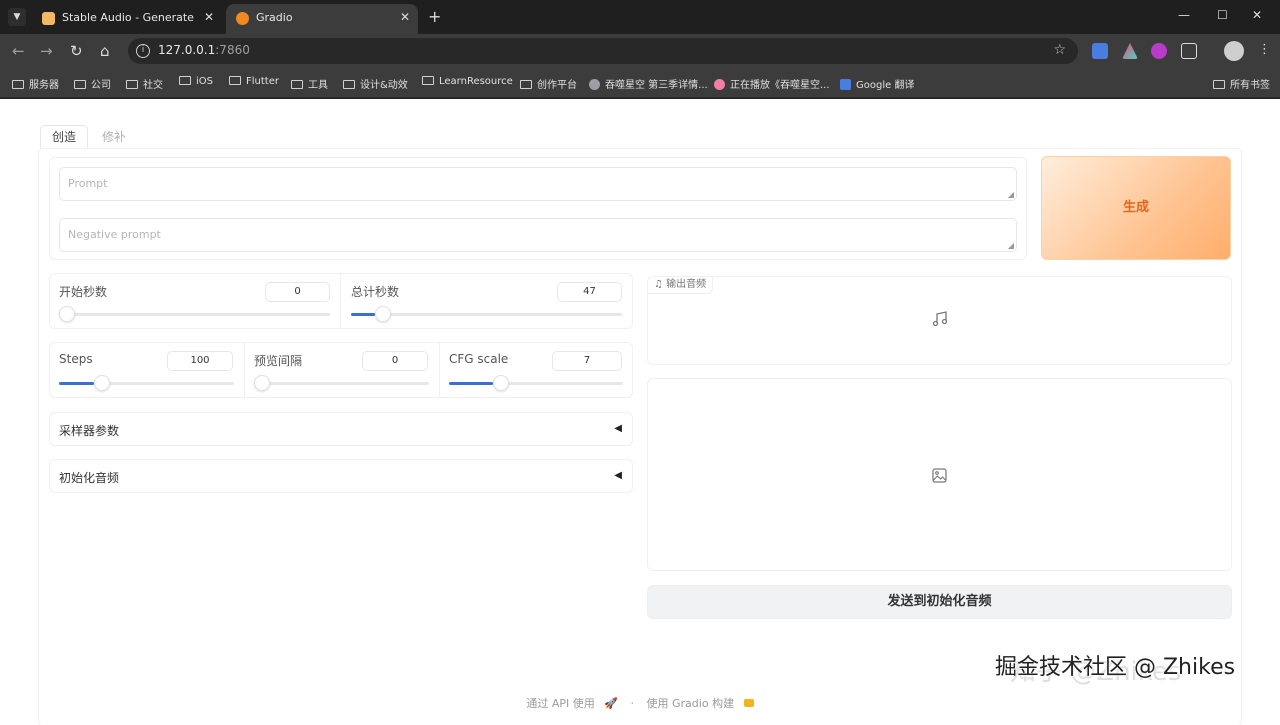 The height and width of the screenshot is (725, 1280). What do you see at coordinates (476, 81) in the screenshot?
I see `bookmark-label: LearnResource` at bounding box center [476, 81].